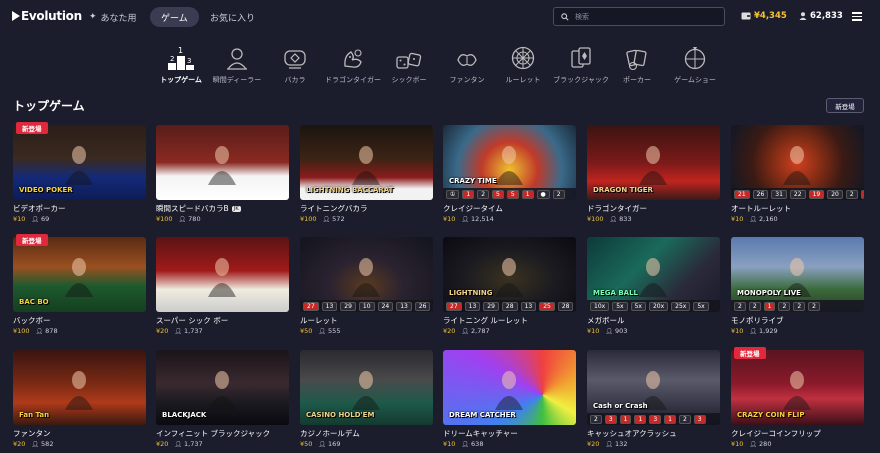 Image resolution: width=880 pixels, height=453 pixels. What do you see at coordinates (509, 387) in the screenshot?
I see `game-thumbnail: DREAM CATCHER` at bounding box center [509, 387].